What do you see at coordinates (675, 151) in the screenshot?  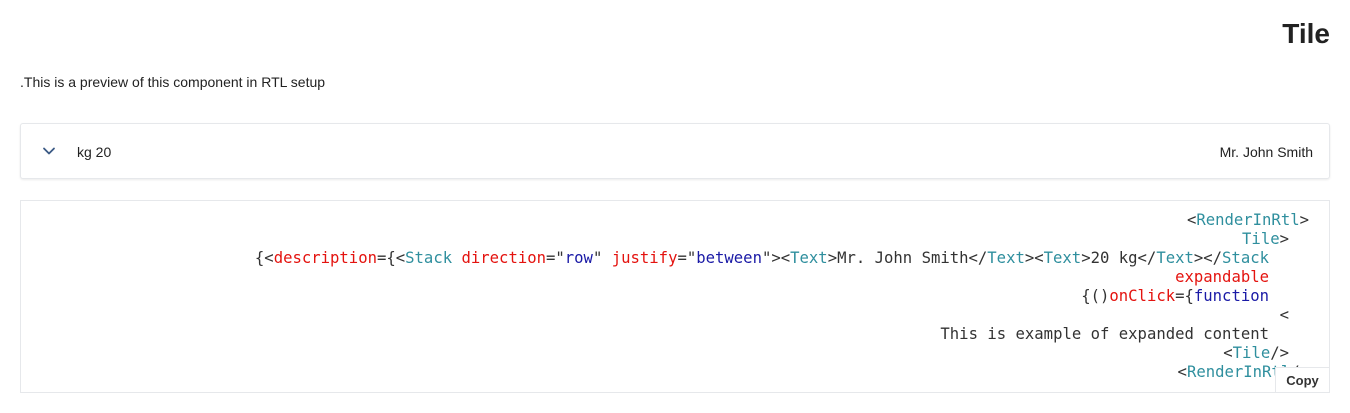 I see `expandable-tile: kg 20 Mr. John Smith` at bounding box center [675, 151].